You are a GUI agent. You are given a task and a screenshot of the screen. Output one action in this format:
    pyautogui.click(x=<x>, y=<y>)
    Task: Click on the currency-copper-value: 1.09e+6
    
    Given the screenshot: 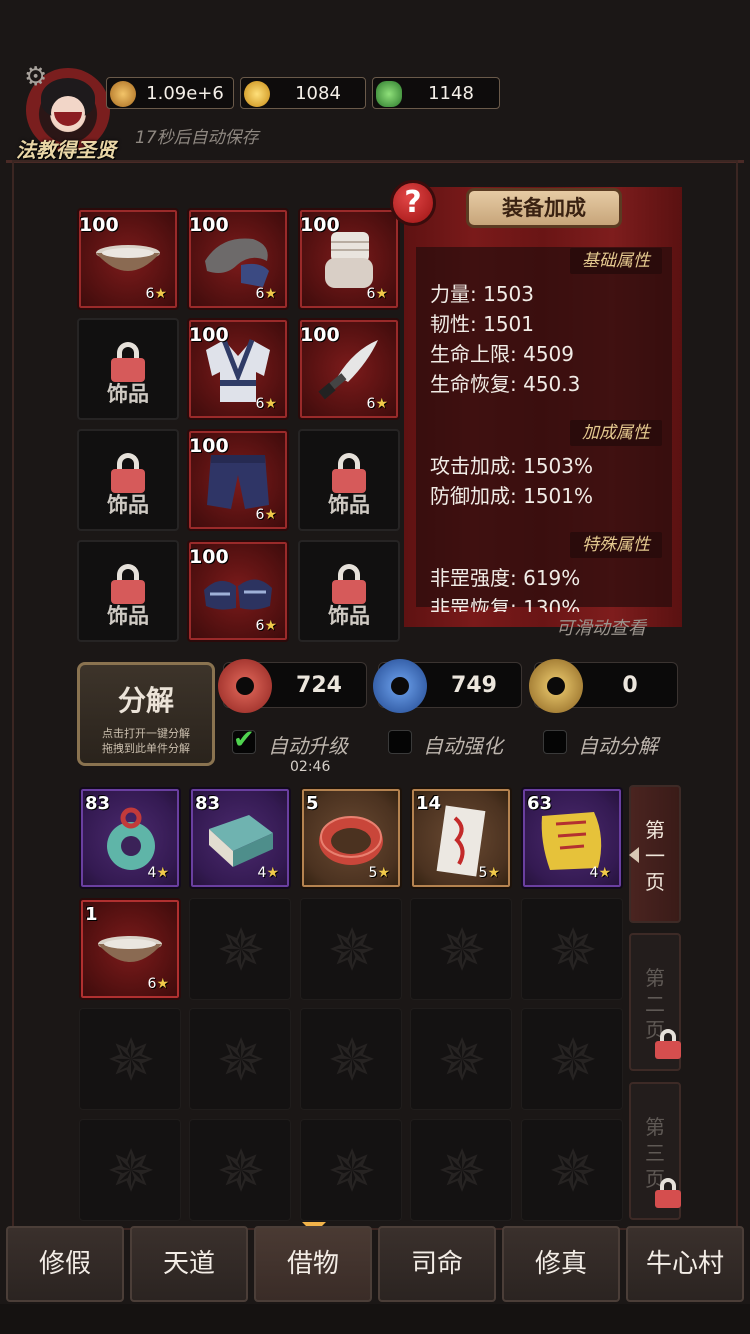 What is the action you would take?
    pyautogui.click(x=185, y=93)
    